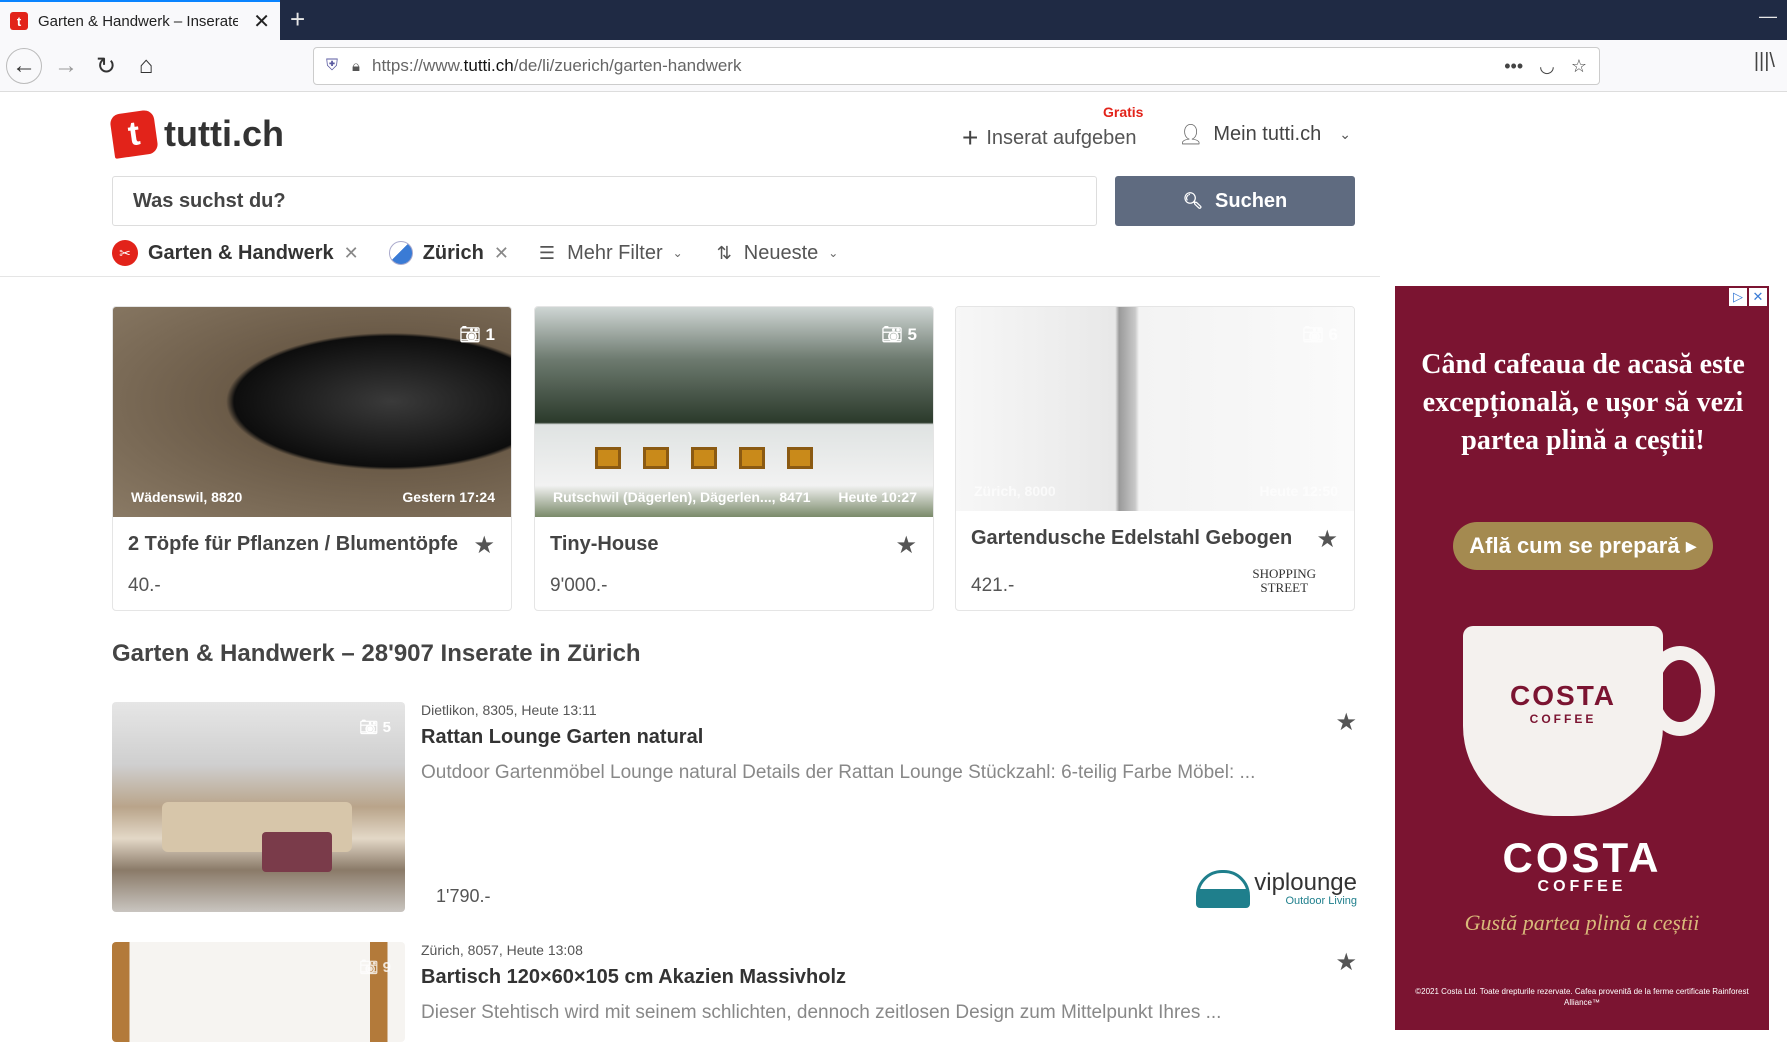 This screenshot has width=1787, height=1042. I want to click on card-time: Heute 12:50, so click(1298, 491).